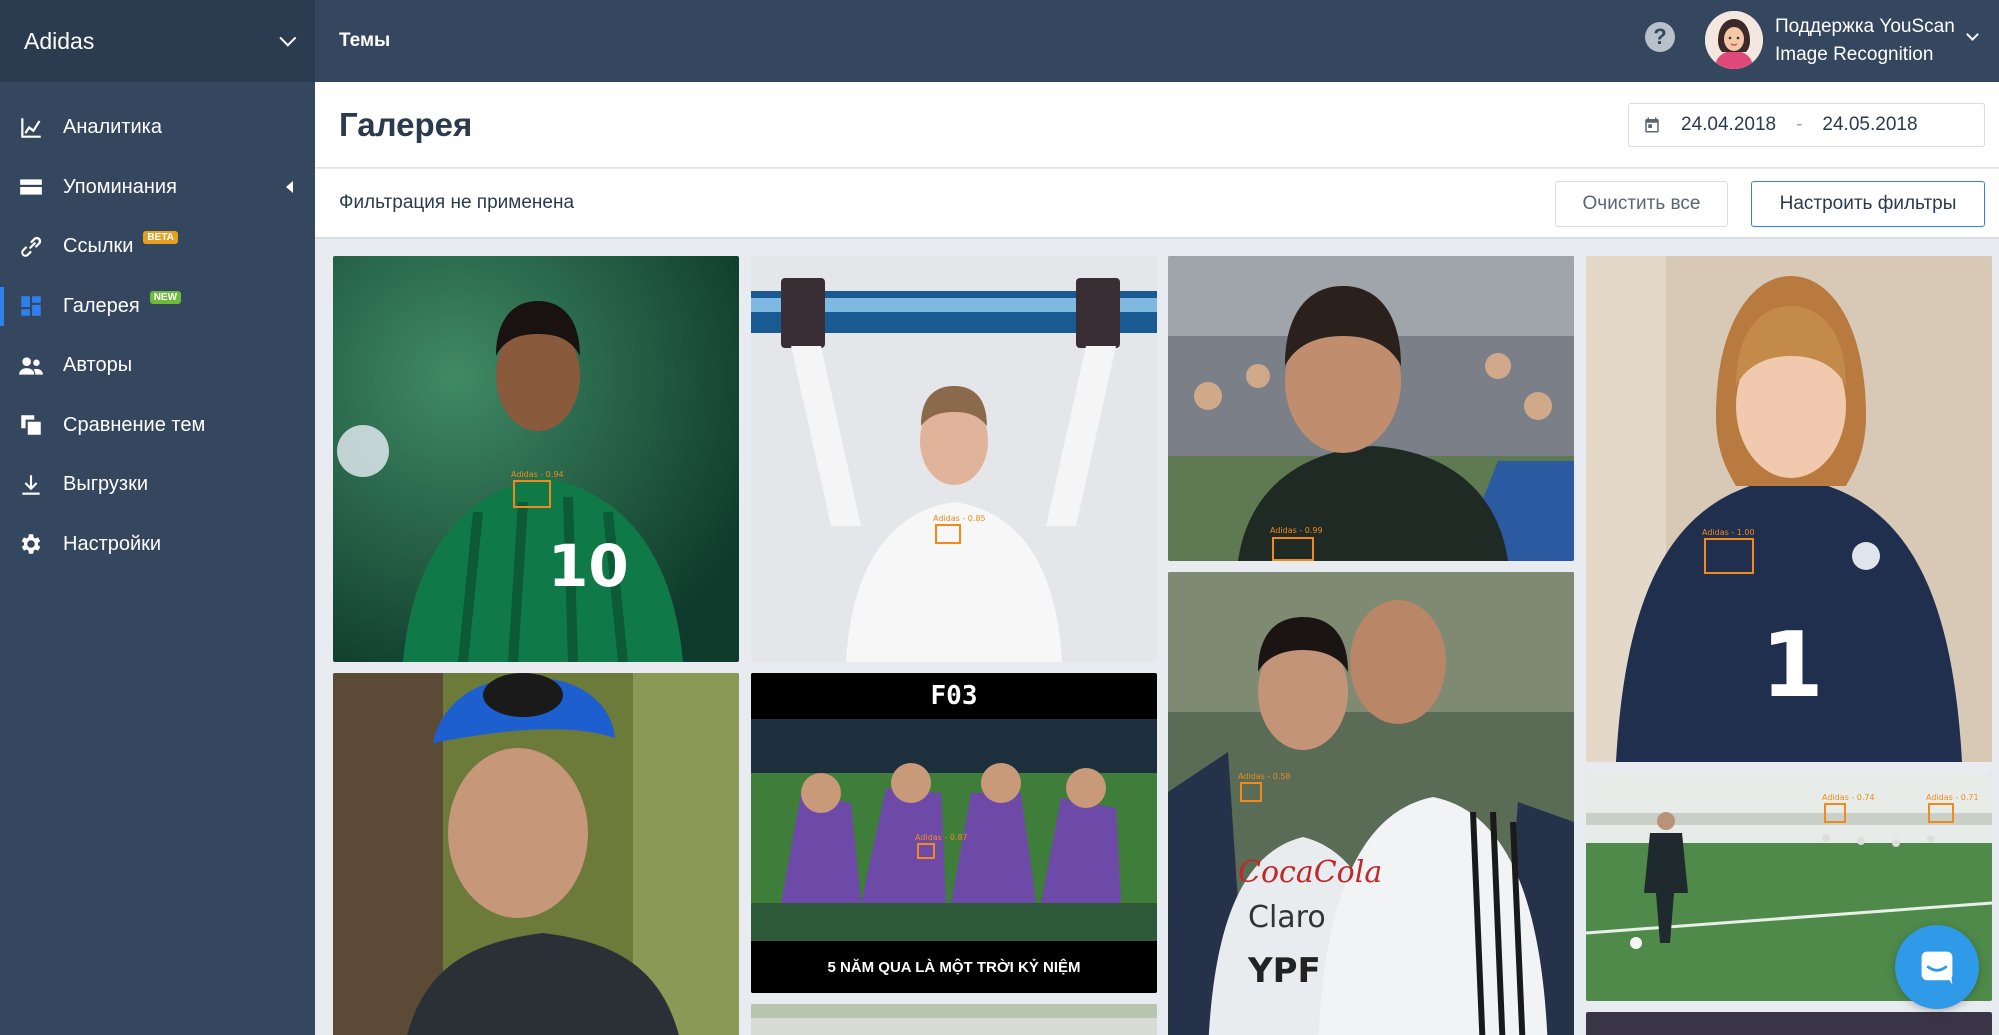 The width and height of the screenshot is (1999, 1035). Describe the element at coordinates (1728, 532) in the screenshot. I see `detection-label: Adidas - 1.00` at that location.